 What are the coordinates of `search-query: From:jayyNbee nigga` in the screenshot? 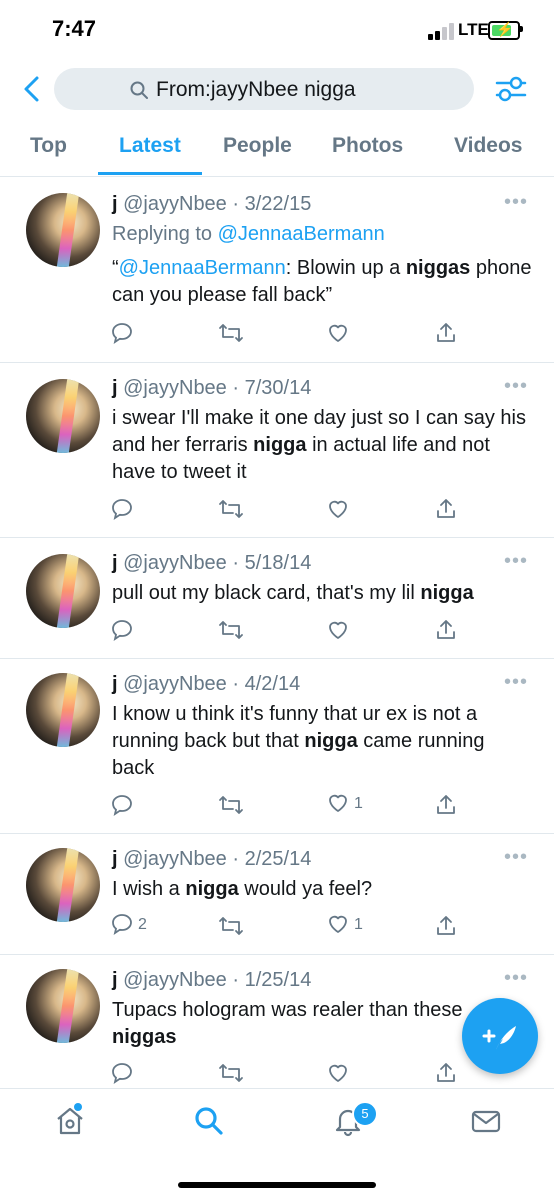 It's located at (256, 89).